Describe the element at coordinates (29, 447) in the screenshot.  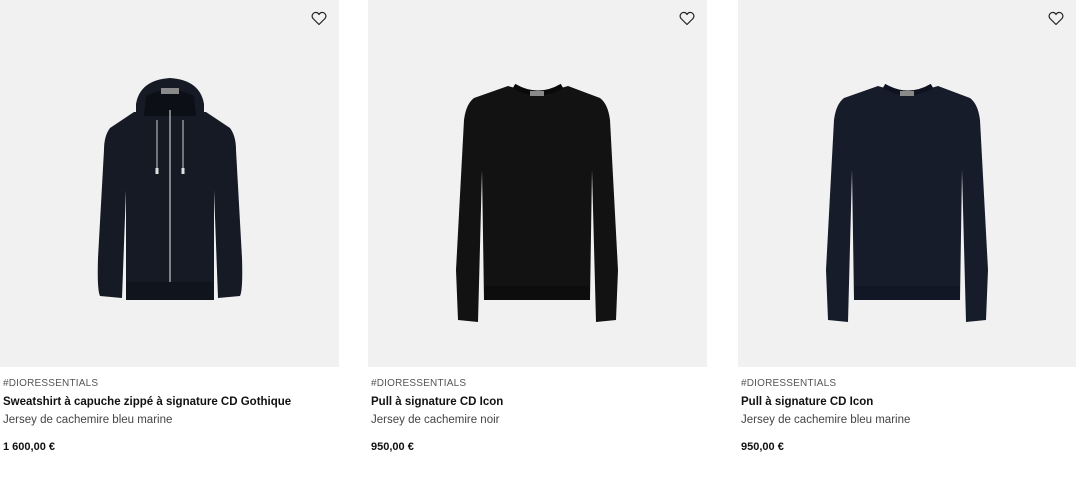
I see `product-price: 1 600,00 €` at that location.